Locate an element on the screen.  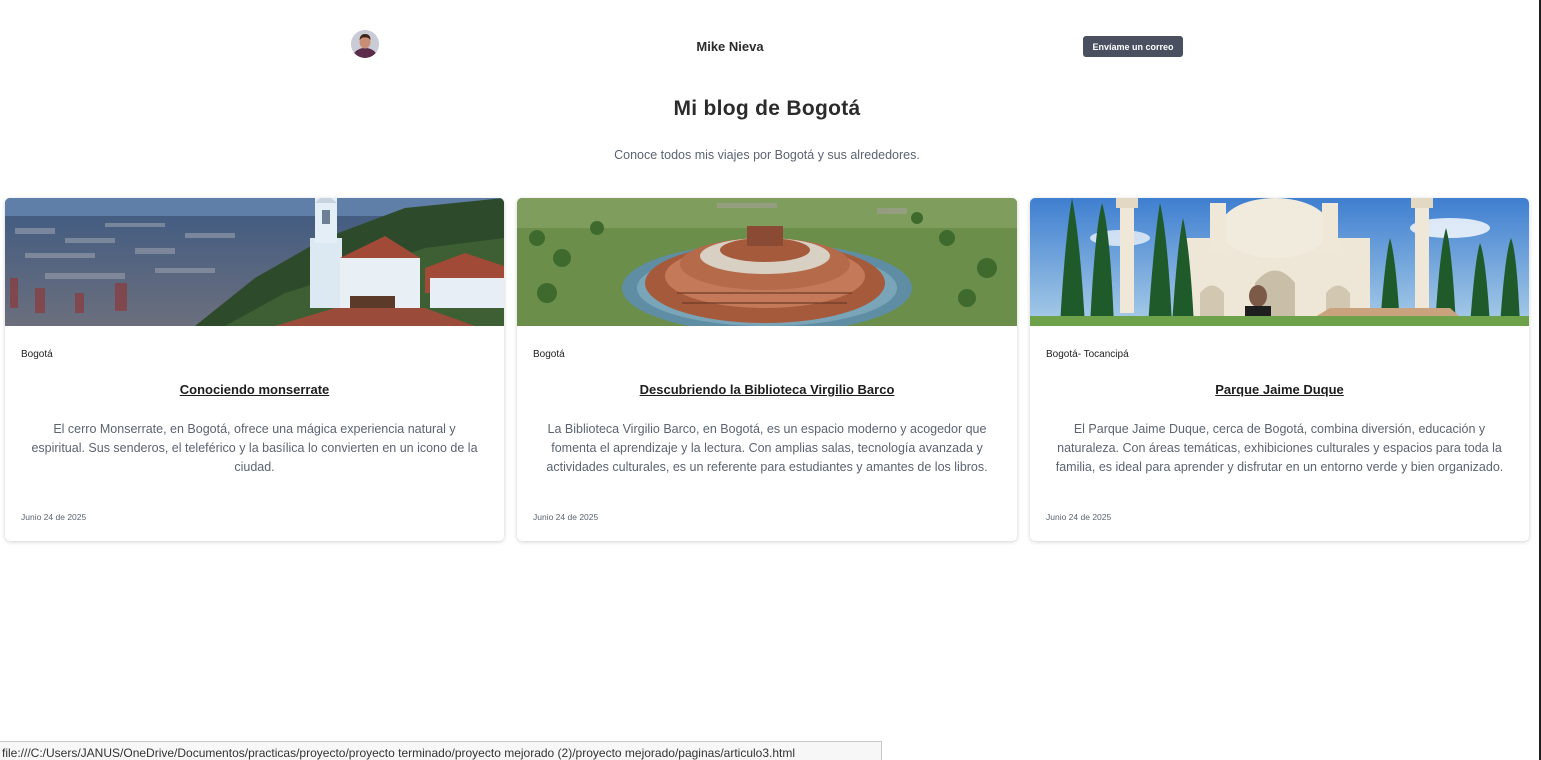
article-title-link: Conociendo monserrate is located at coordinates (254, 389).